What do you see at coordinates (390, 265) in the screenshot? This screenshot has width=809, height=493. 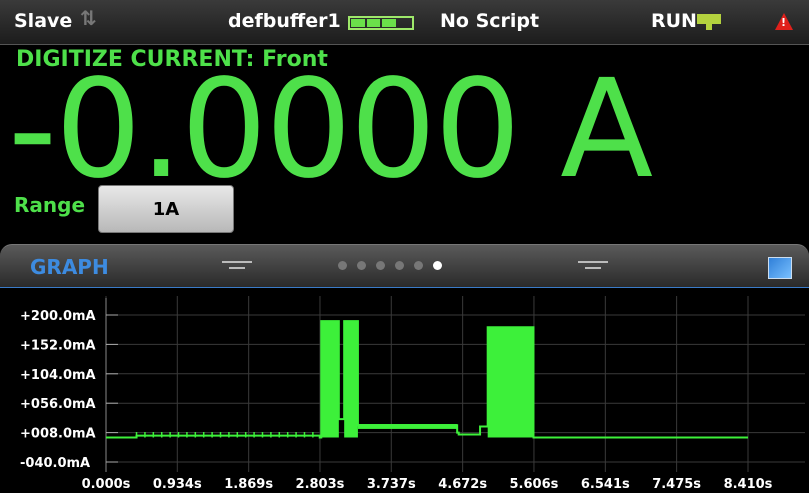 I see `page-indicator` at bounding box center [390, 265].